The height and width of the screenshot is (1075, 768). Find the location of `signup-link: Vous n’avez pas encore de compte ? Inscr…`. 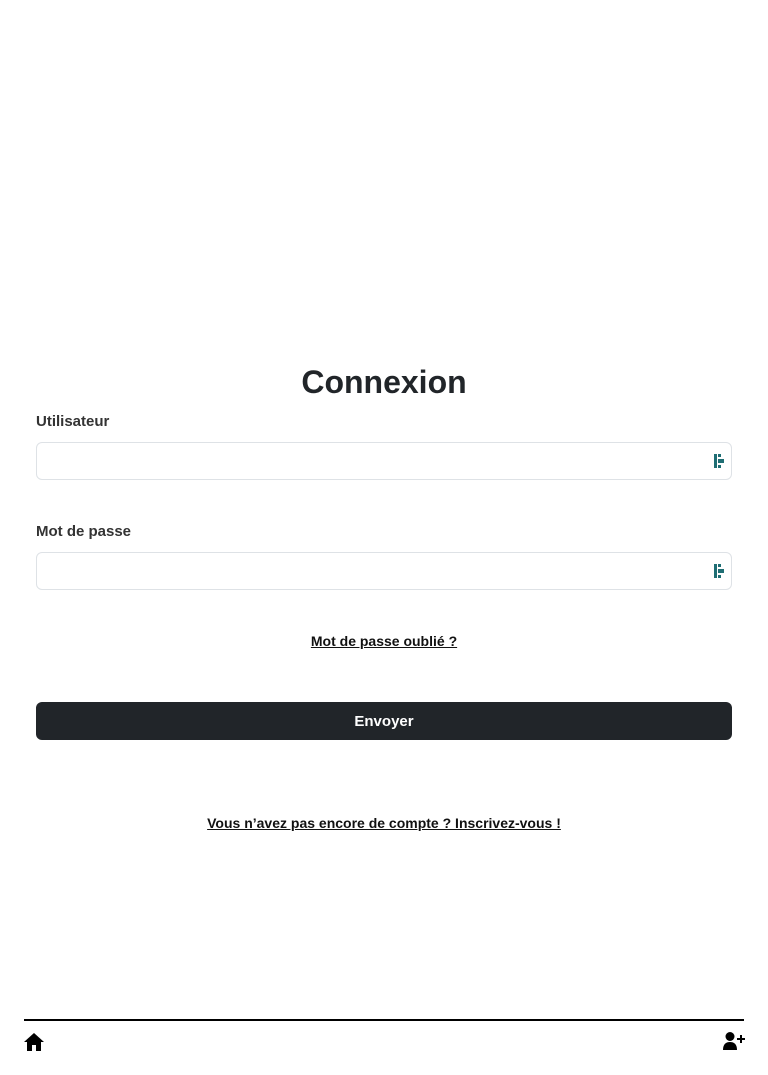

signup-link: Vous n’avez pas encore de compte ? Inscr… is located at coordinates (384, 823).